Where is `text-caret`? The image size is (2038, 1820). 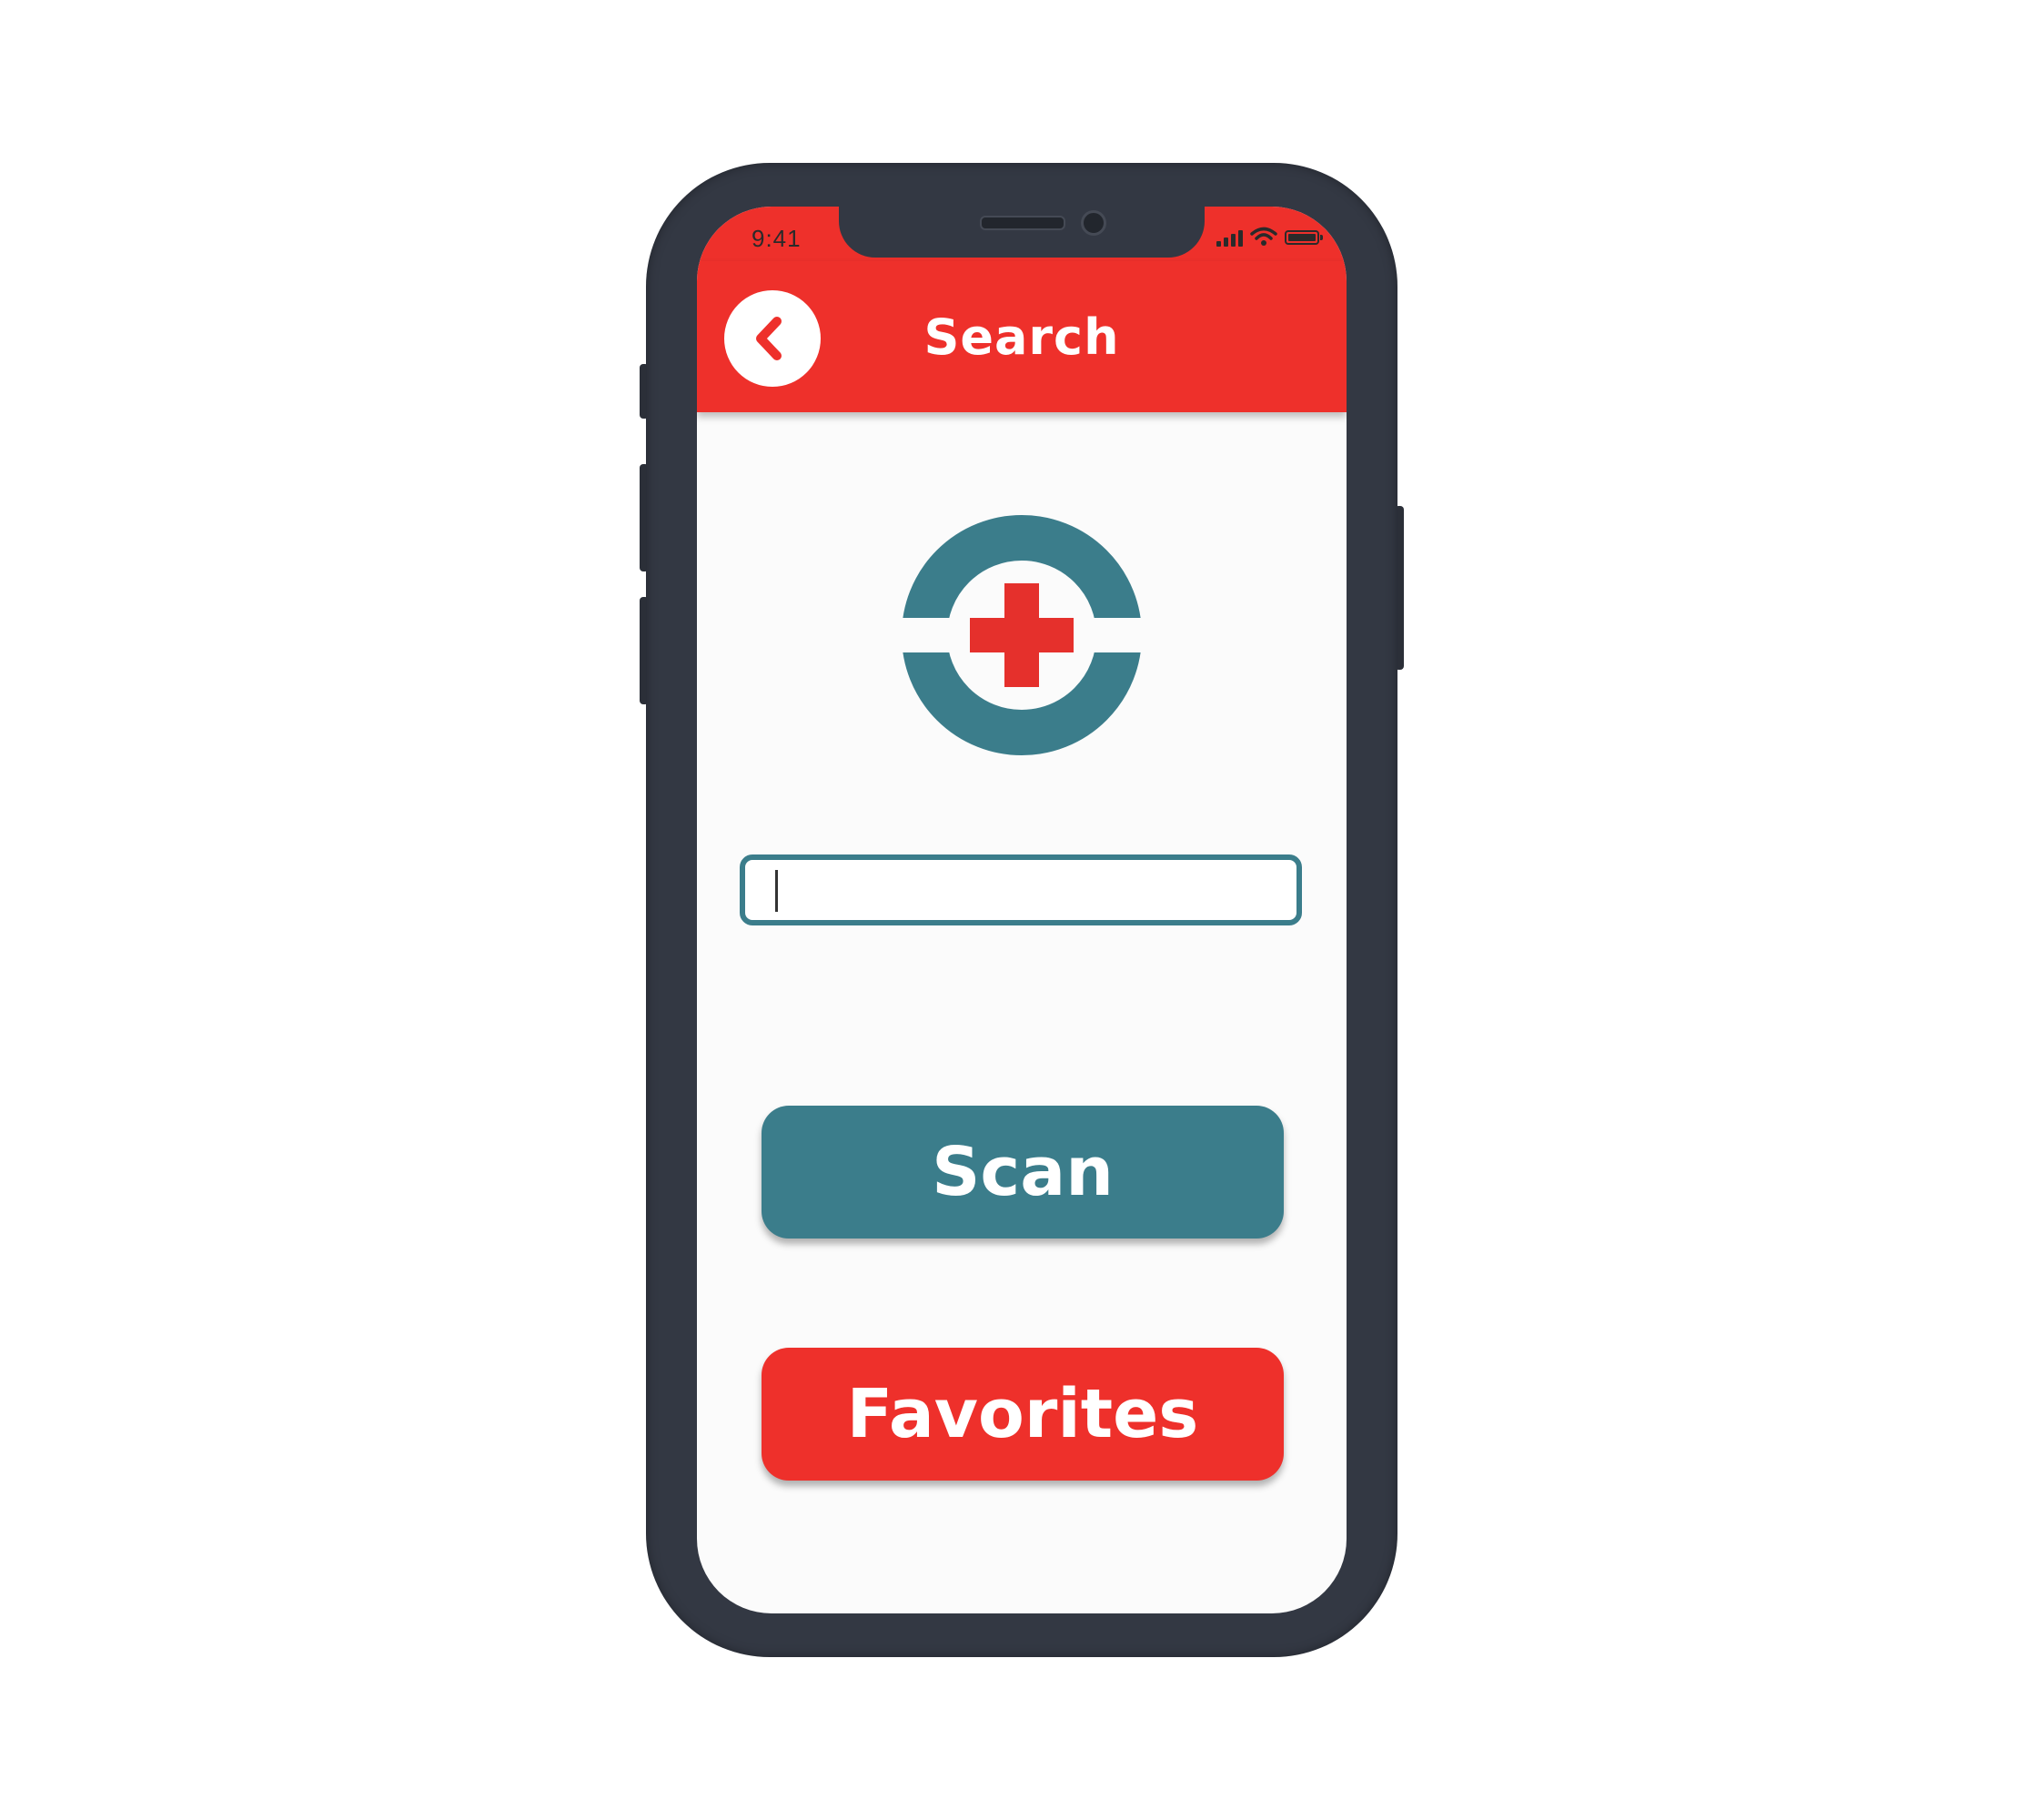
text-caret is located at coordinates (776, 891).